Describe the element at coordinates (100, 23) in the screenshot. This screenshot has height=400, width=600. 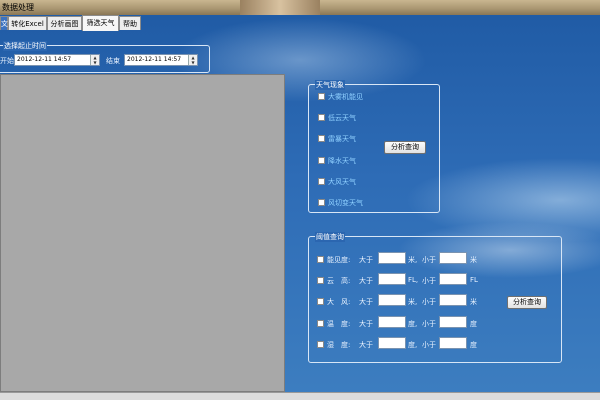
I see `tab-filter-weather: 筛选天气` at that location.